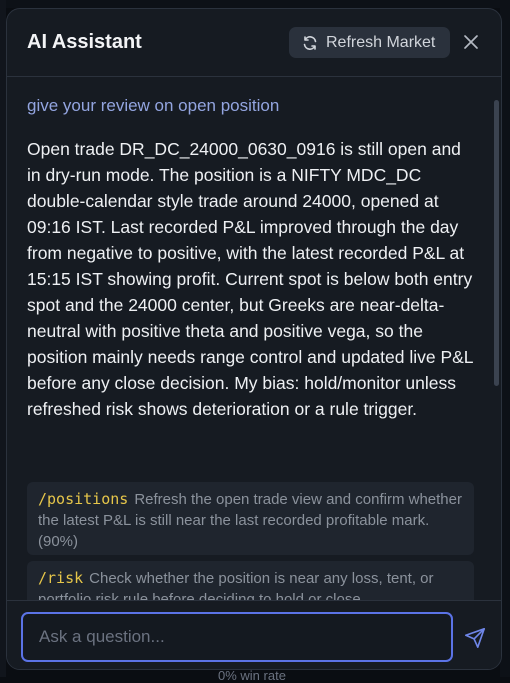 This screenshot has height=683, width=510. Describe the element at coordinates (84, 42) in the screenshot. I see `panel-title: AI Assistant` at that location.